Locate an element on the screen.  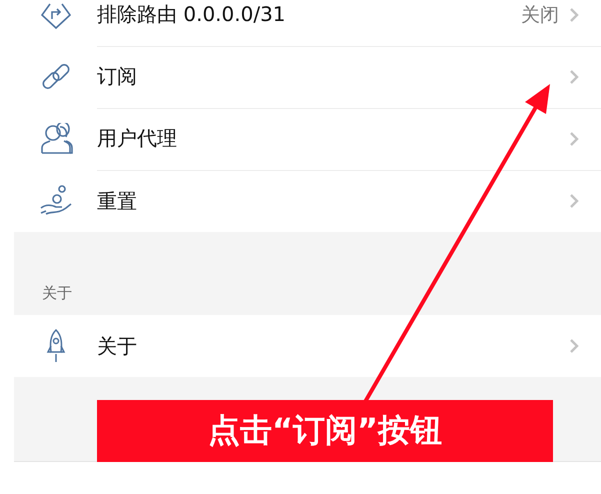
row-label: 用户代理 is located at coordinates (137, 138).